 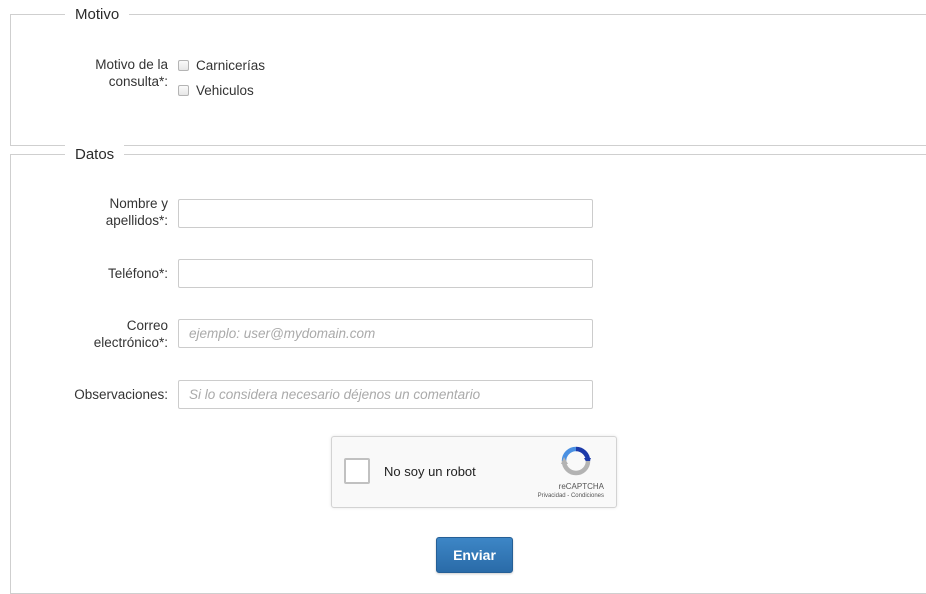 What do you see at coordinates (130, 334) in the screenshot?
I see `correo-label: Correo electrónico*:` at bounding box center [130, 334].